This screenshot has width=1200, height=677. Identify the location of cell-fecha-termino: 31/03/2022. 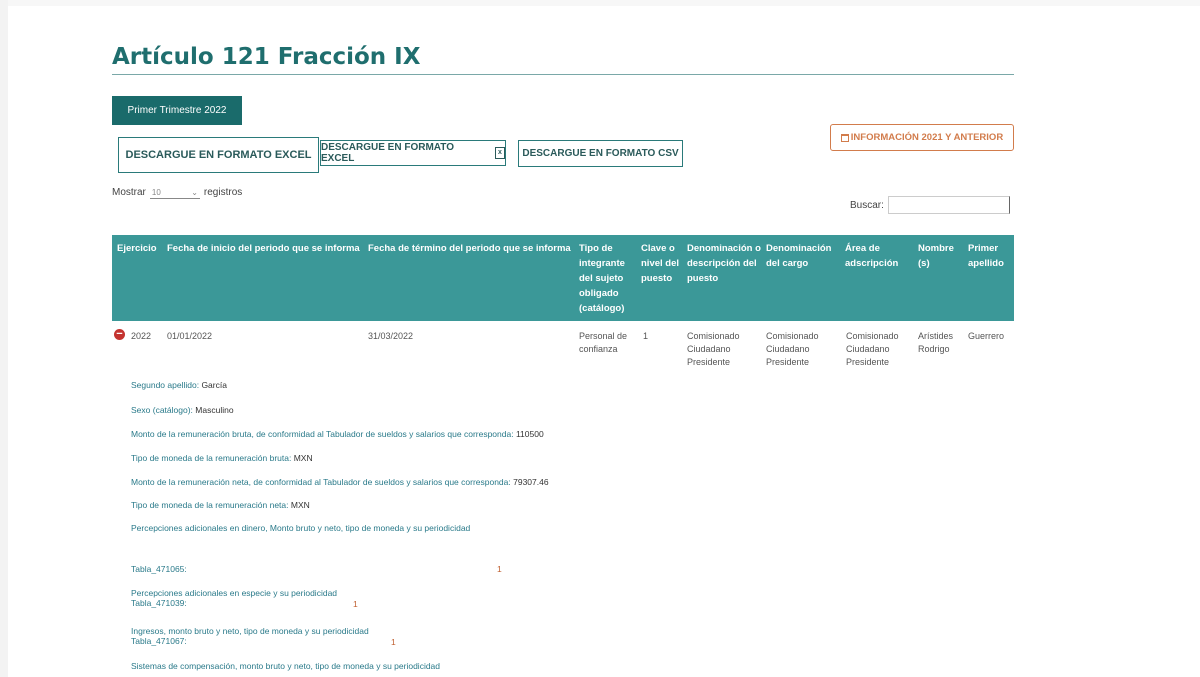
(391, 336).